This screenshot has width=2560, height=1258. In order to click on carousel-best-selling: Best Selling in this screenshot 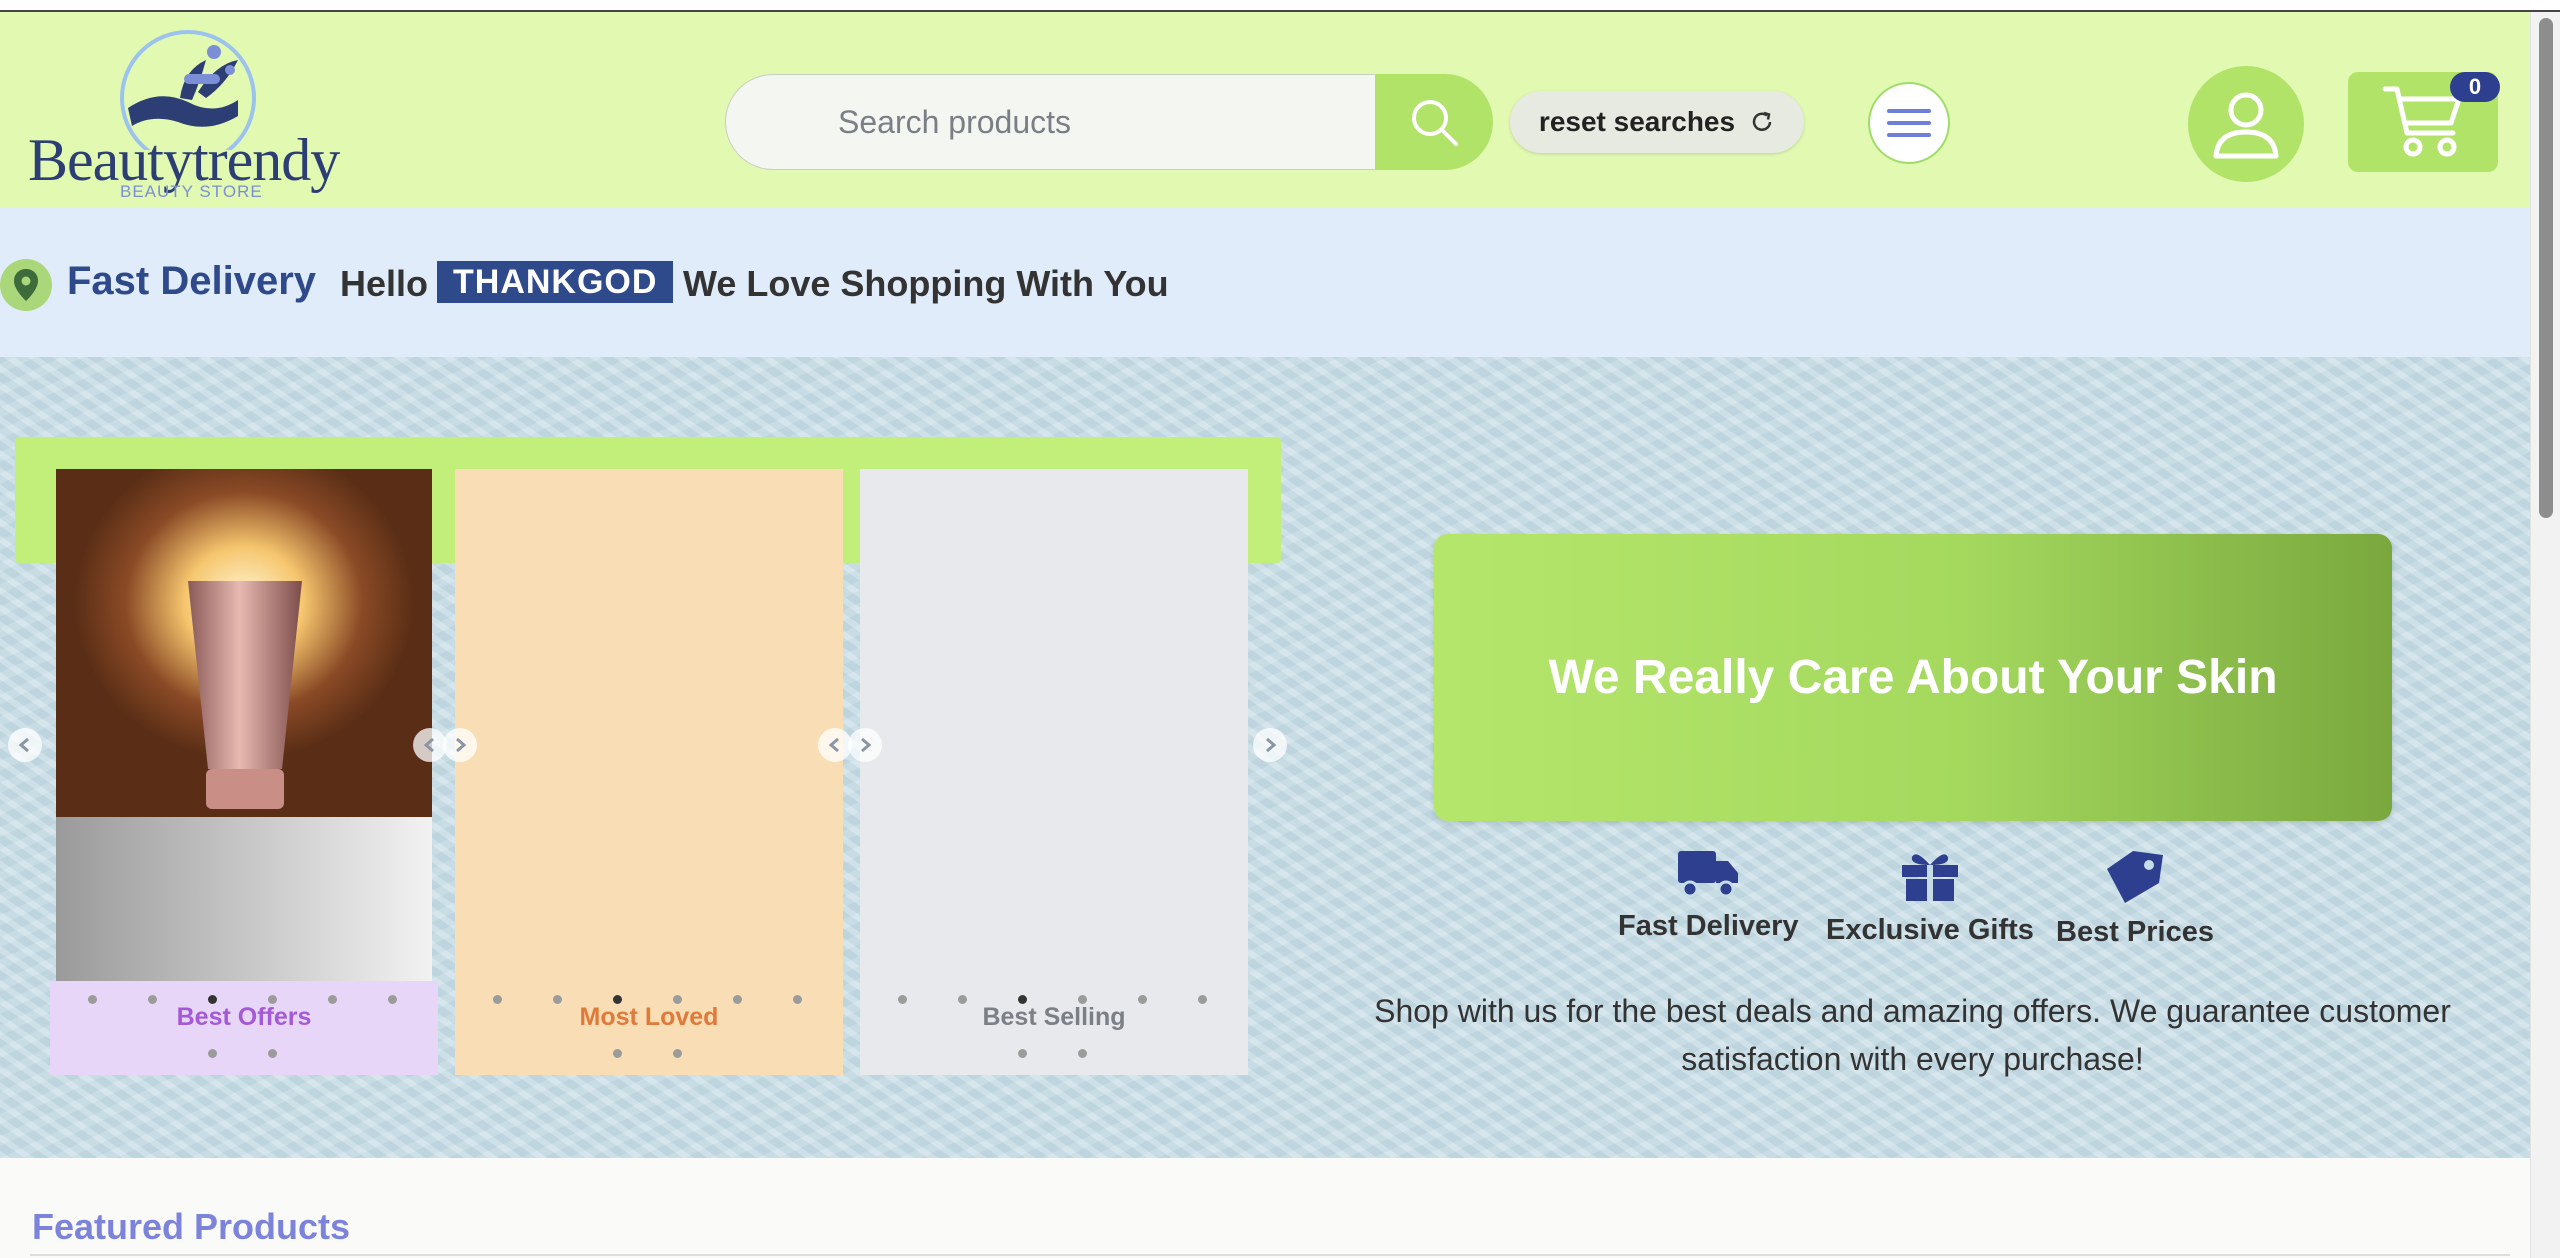, I will do `click(1054, 772)`.